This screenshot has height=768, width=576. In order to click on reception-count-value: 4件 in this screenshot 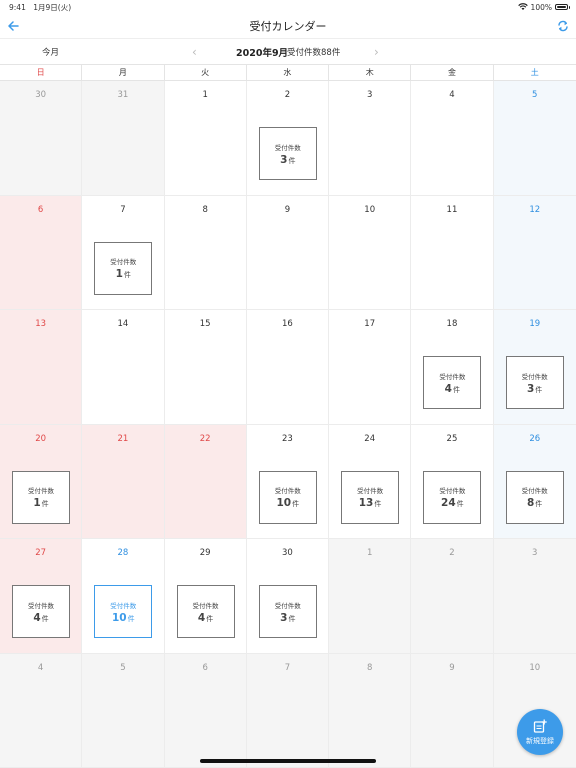, I will do `click(205, 618)`.